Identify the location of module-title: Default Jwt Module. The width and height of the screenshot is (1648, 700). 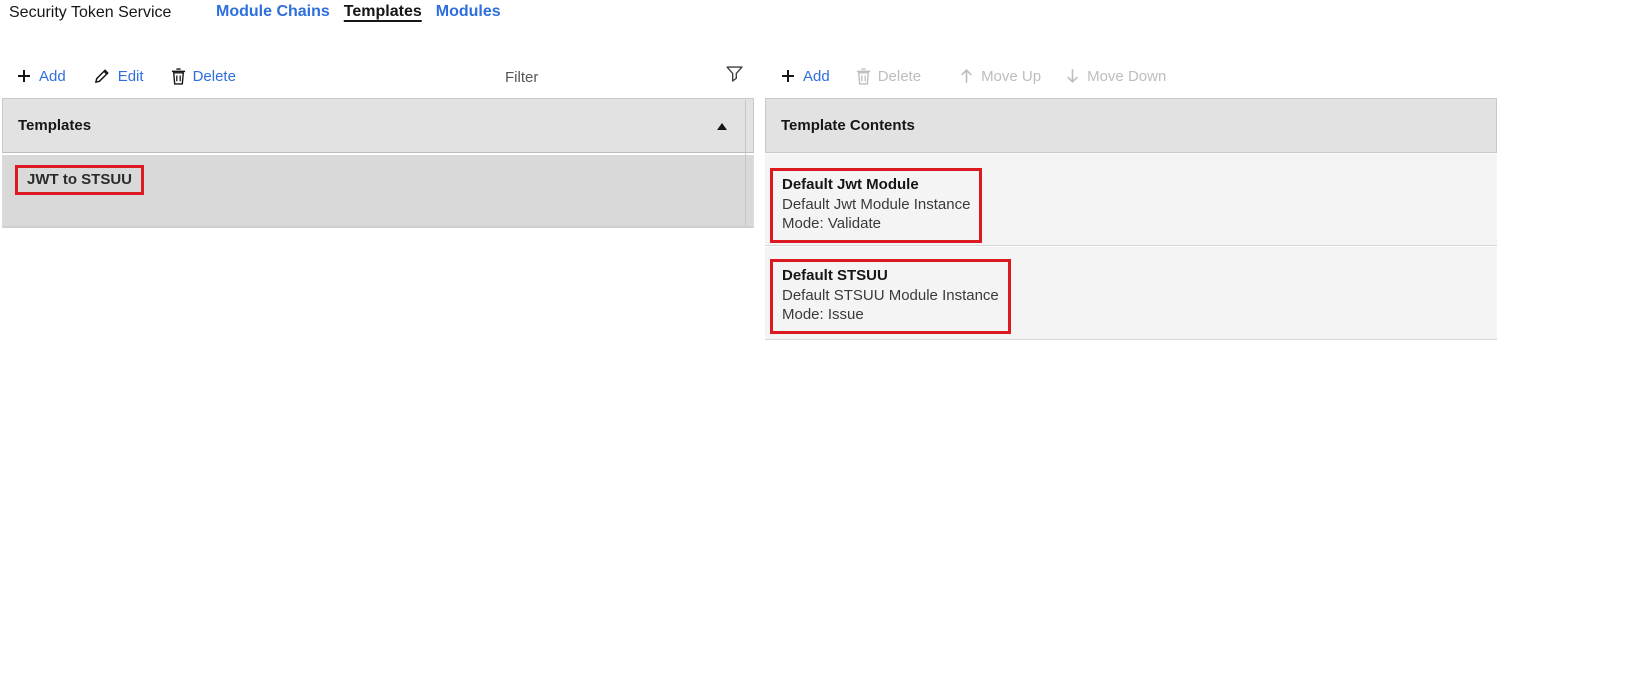
(850, 184).